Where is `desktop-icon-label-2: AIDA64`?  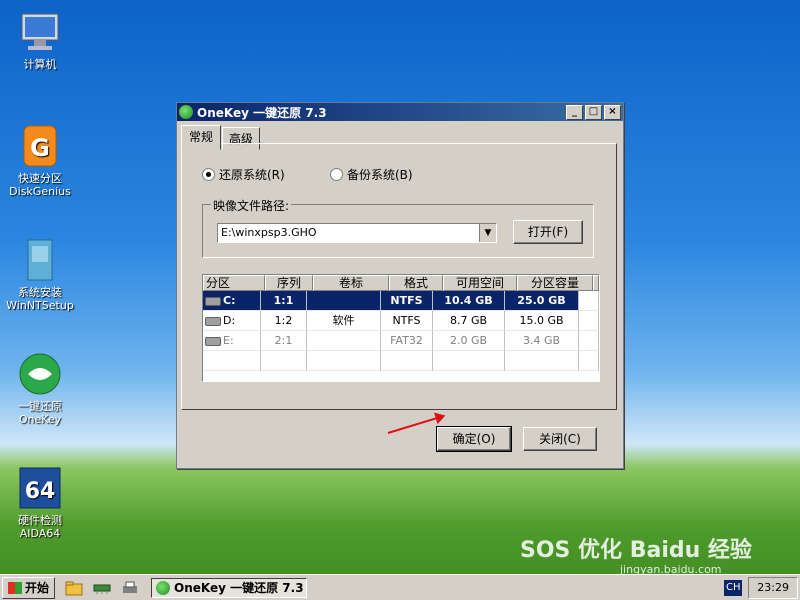 desktop-icon-label-2: AIDA64 is located at coordinates (40, 533).